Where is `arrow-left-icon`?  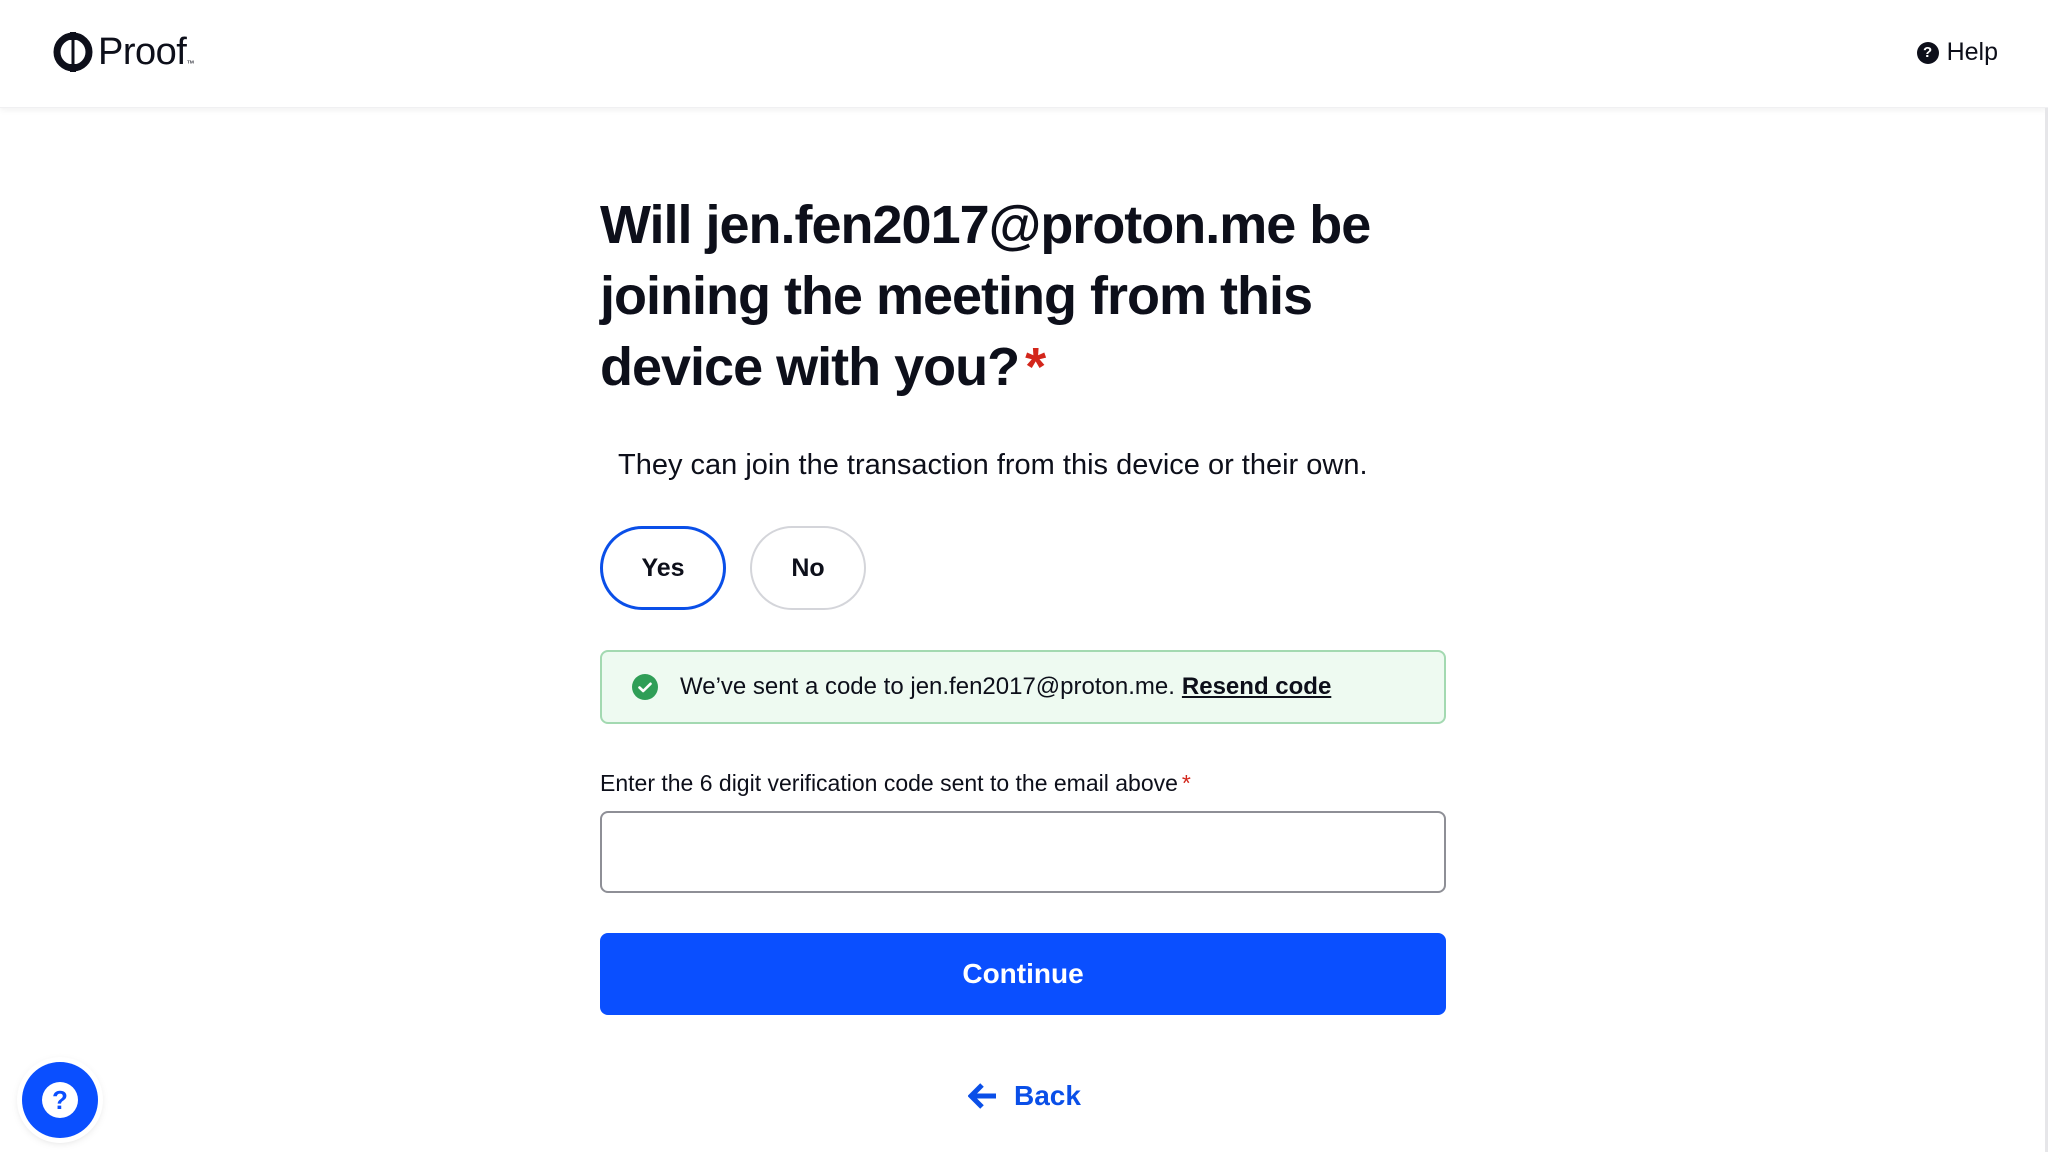 arrow-left-icon is located at coordinates (982, 1096).